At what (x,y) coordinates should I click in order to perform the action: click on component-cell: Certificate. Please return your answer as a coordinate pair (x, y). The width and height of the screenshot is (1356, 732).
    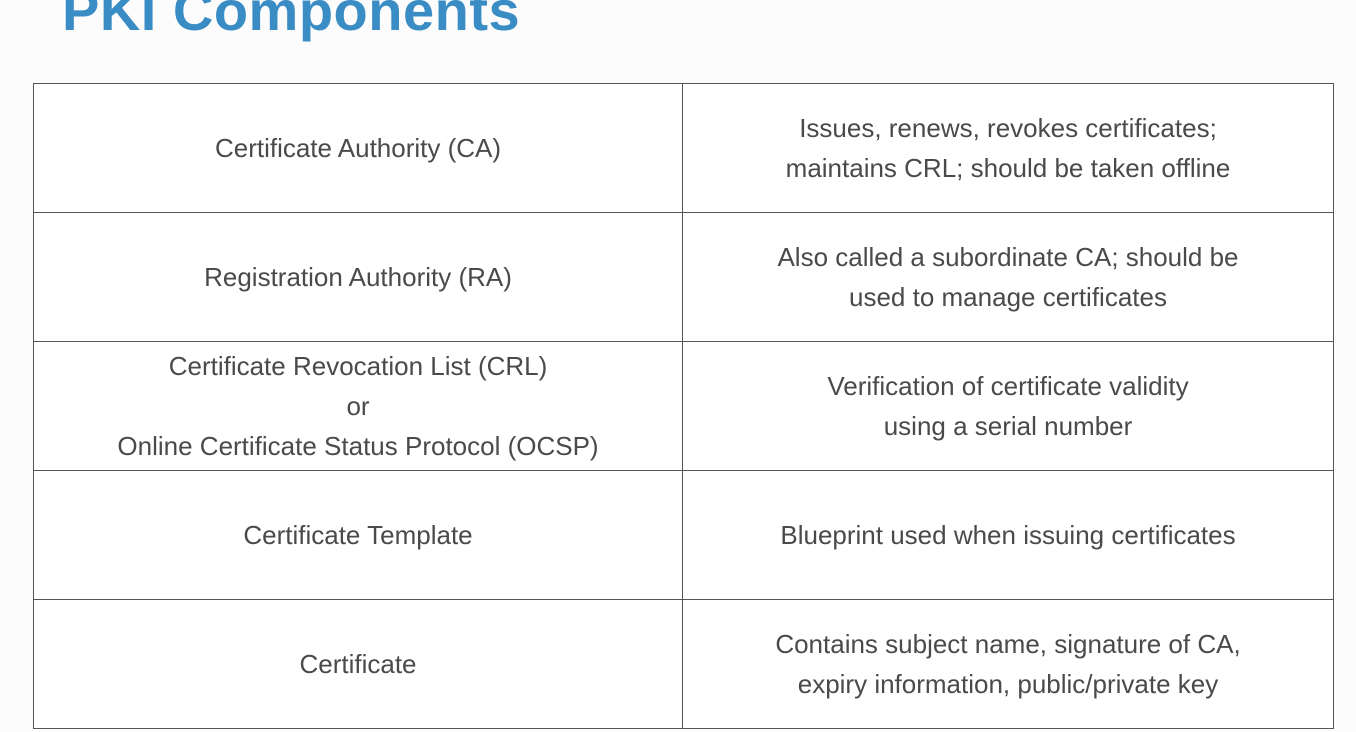
    Looking at the image, I should click on (358, 664).